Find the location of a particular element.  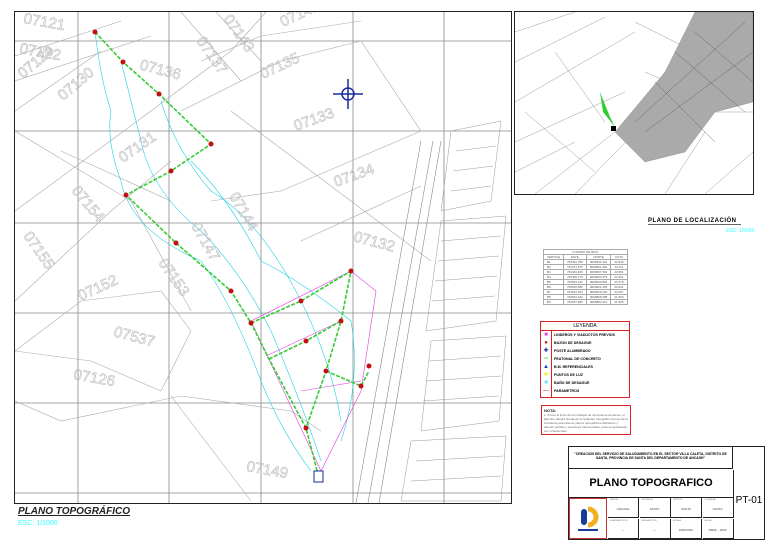

cell-value: INDICADA is located at coordinates (686, 529).